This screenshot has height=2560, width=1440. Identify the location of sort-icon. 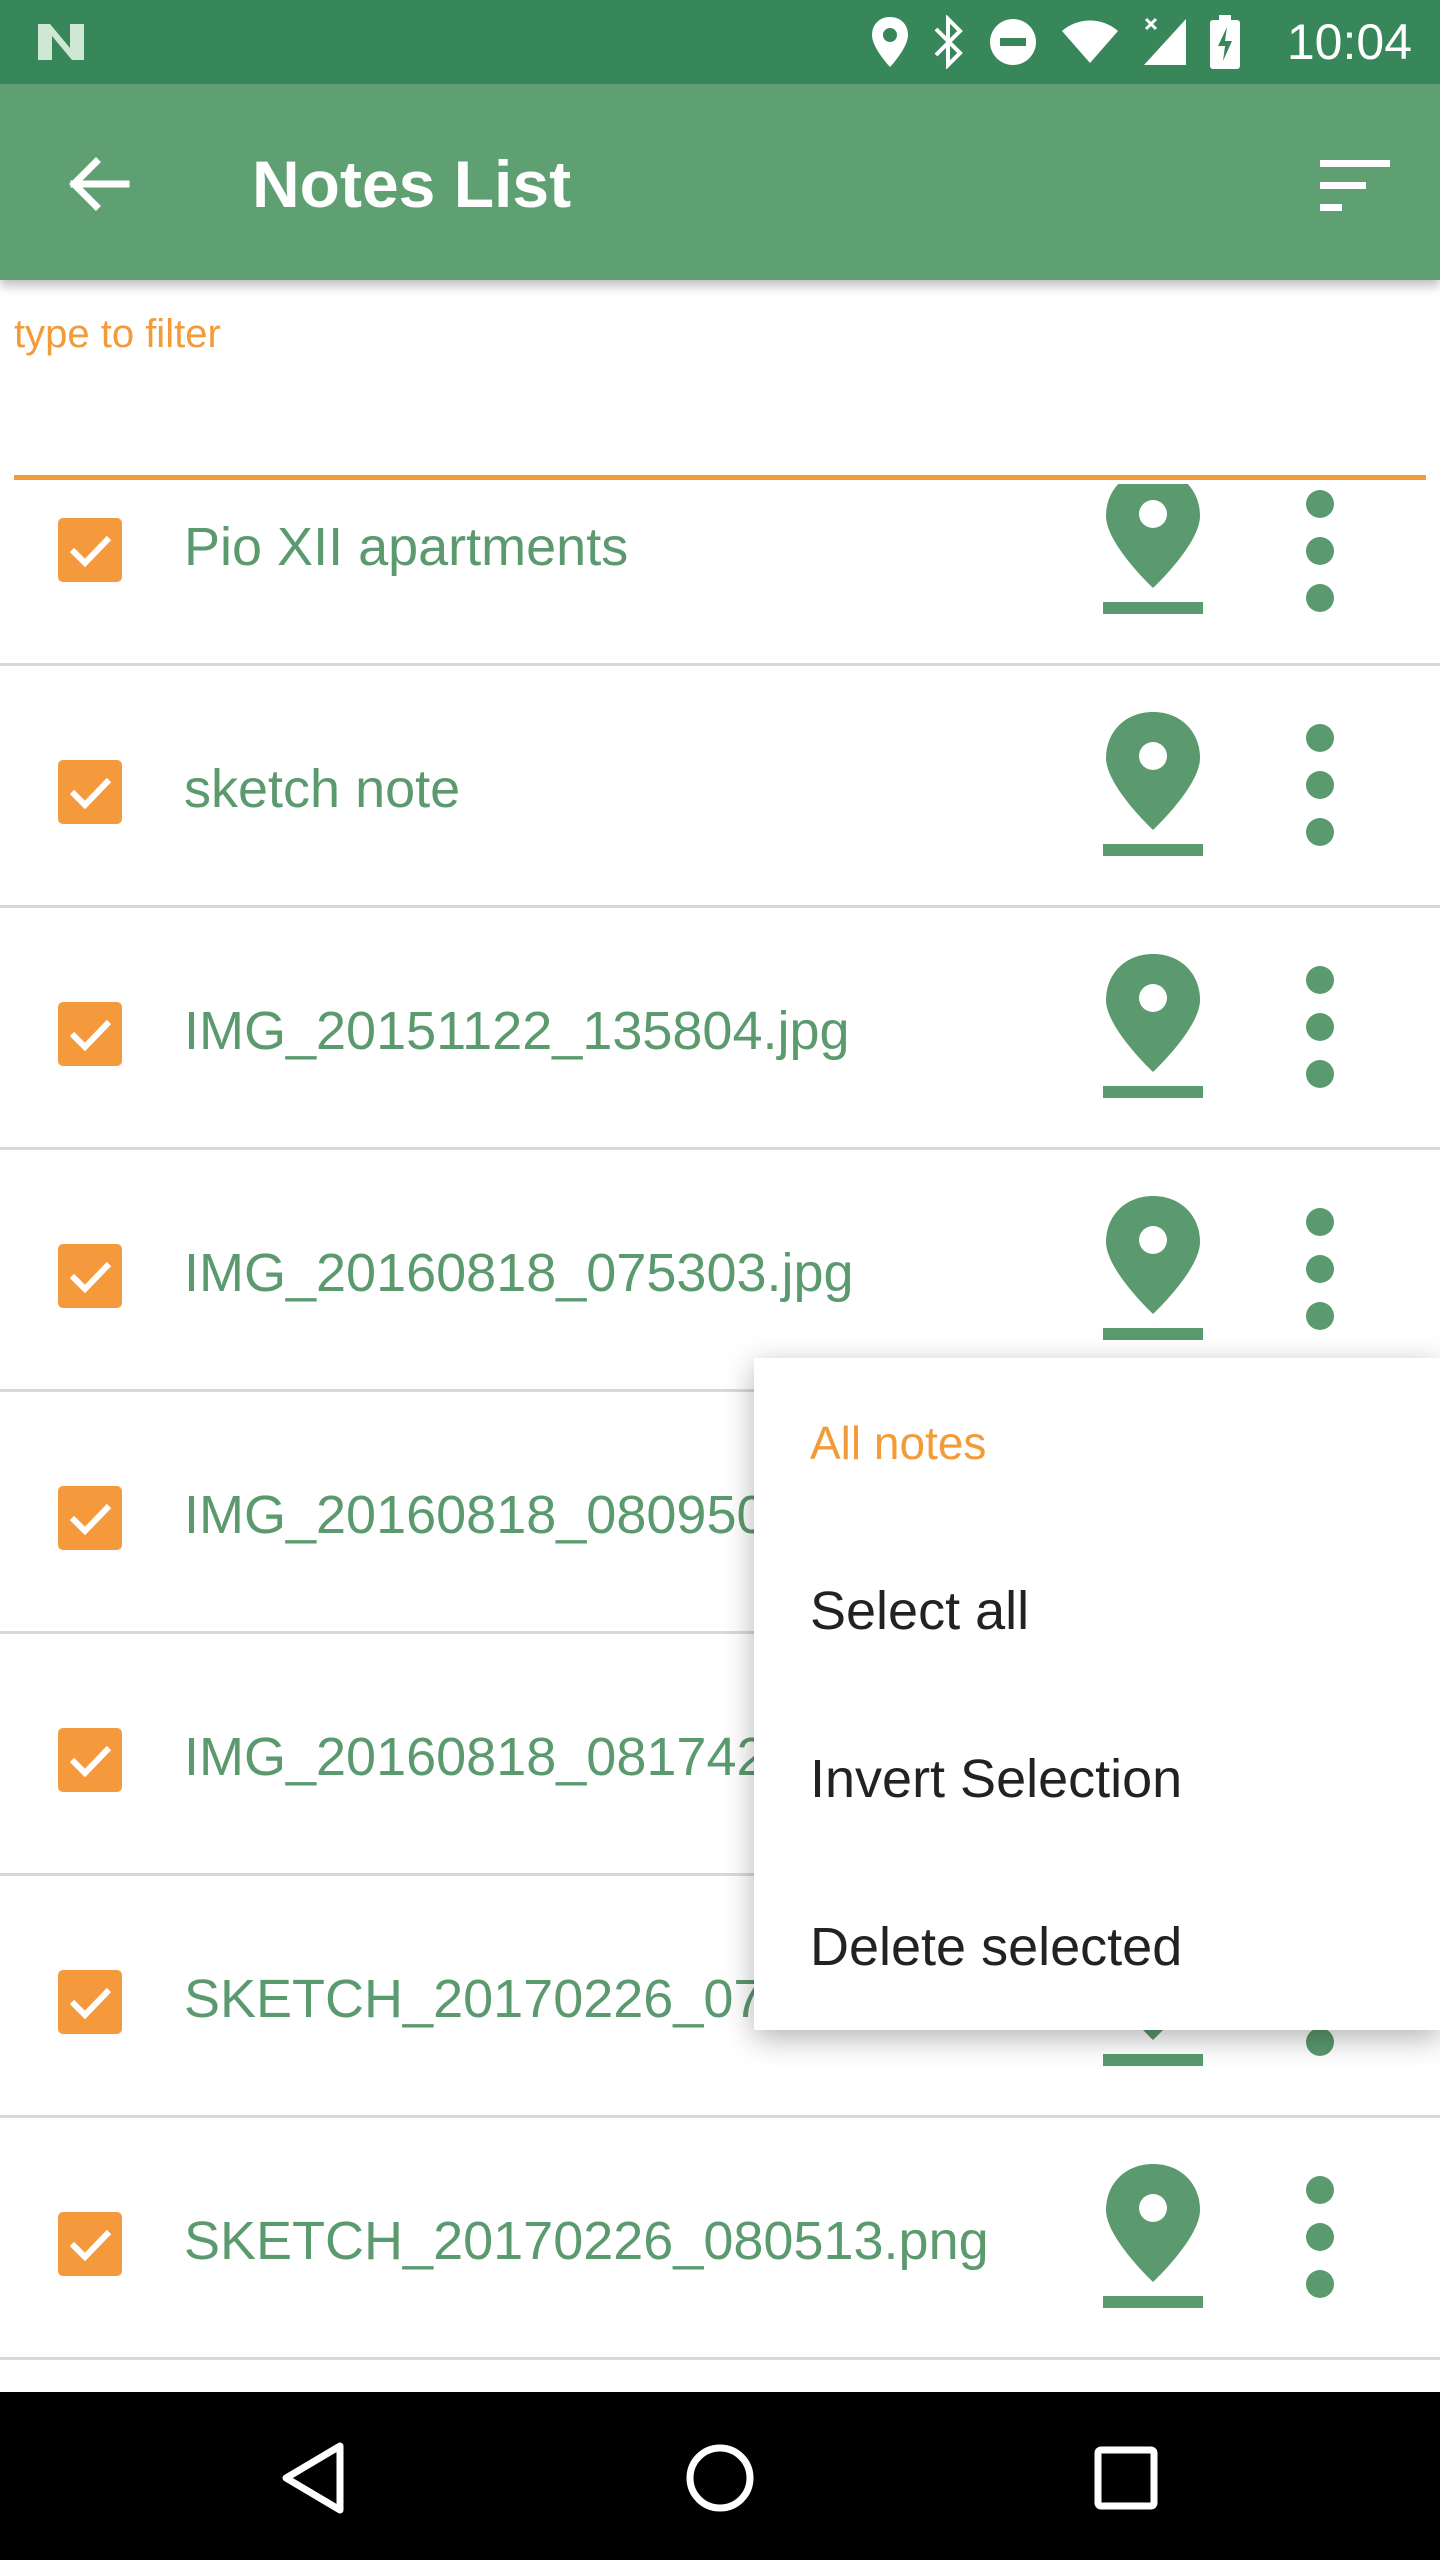
(1356, 186).